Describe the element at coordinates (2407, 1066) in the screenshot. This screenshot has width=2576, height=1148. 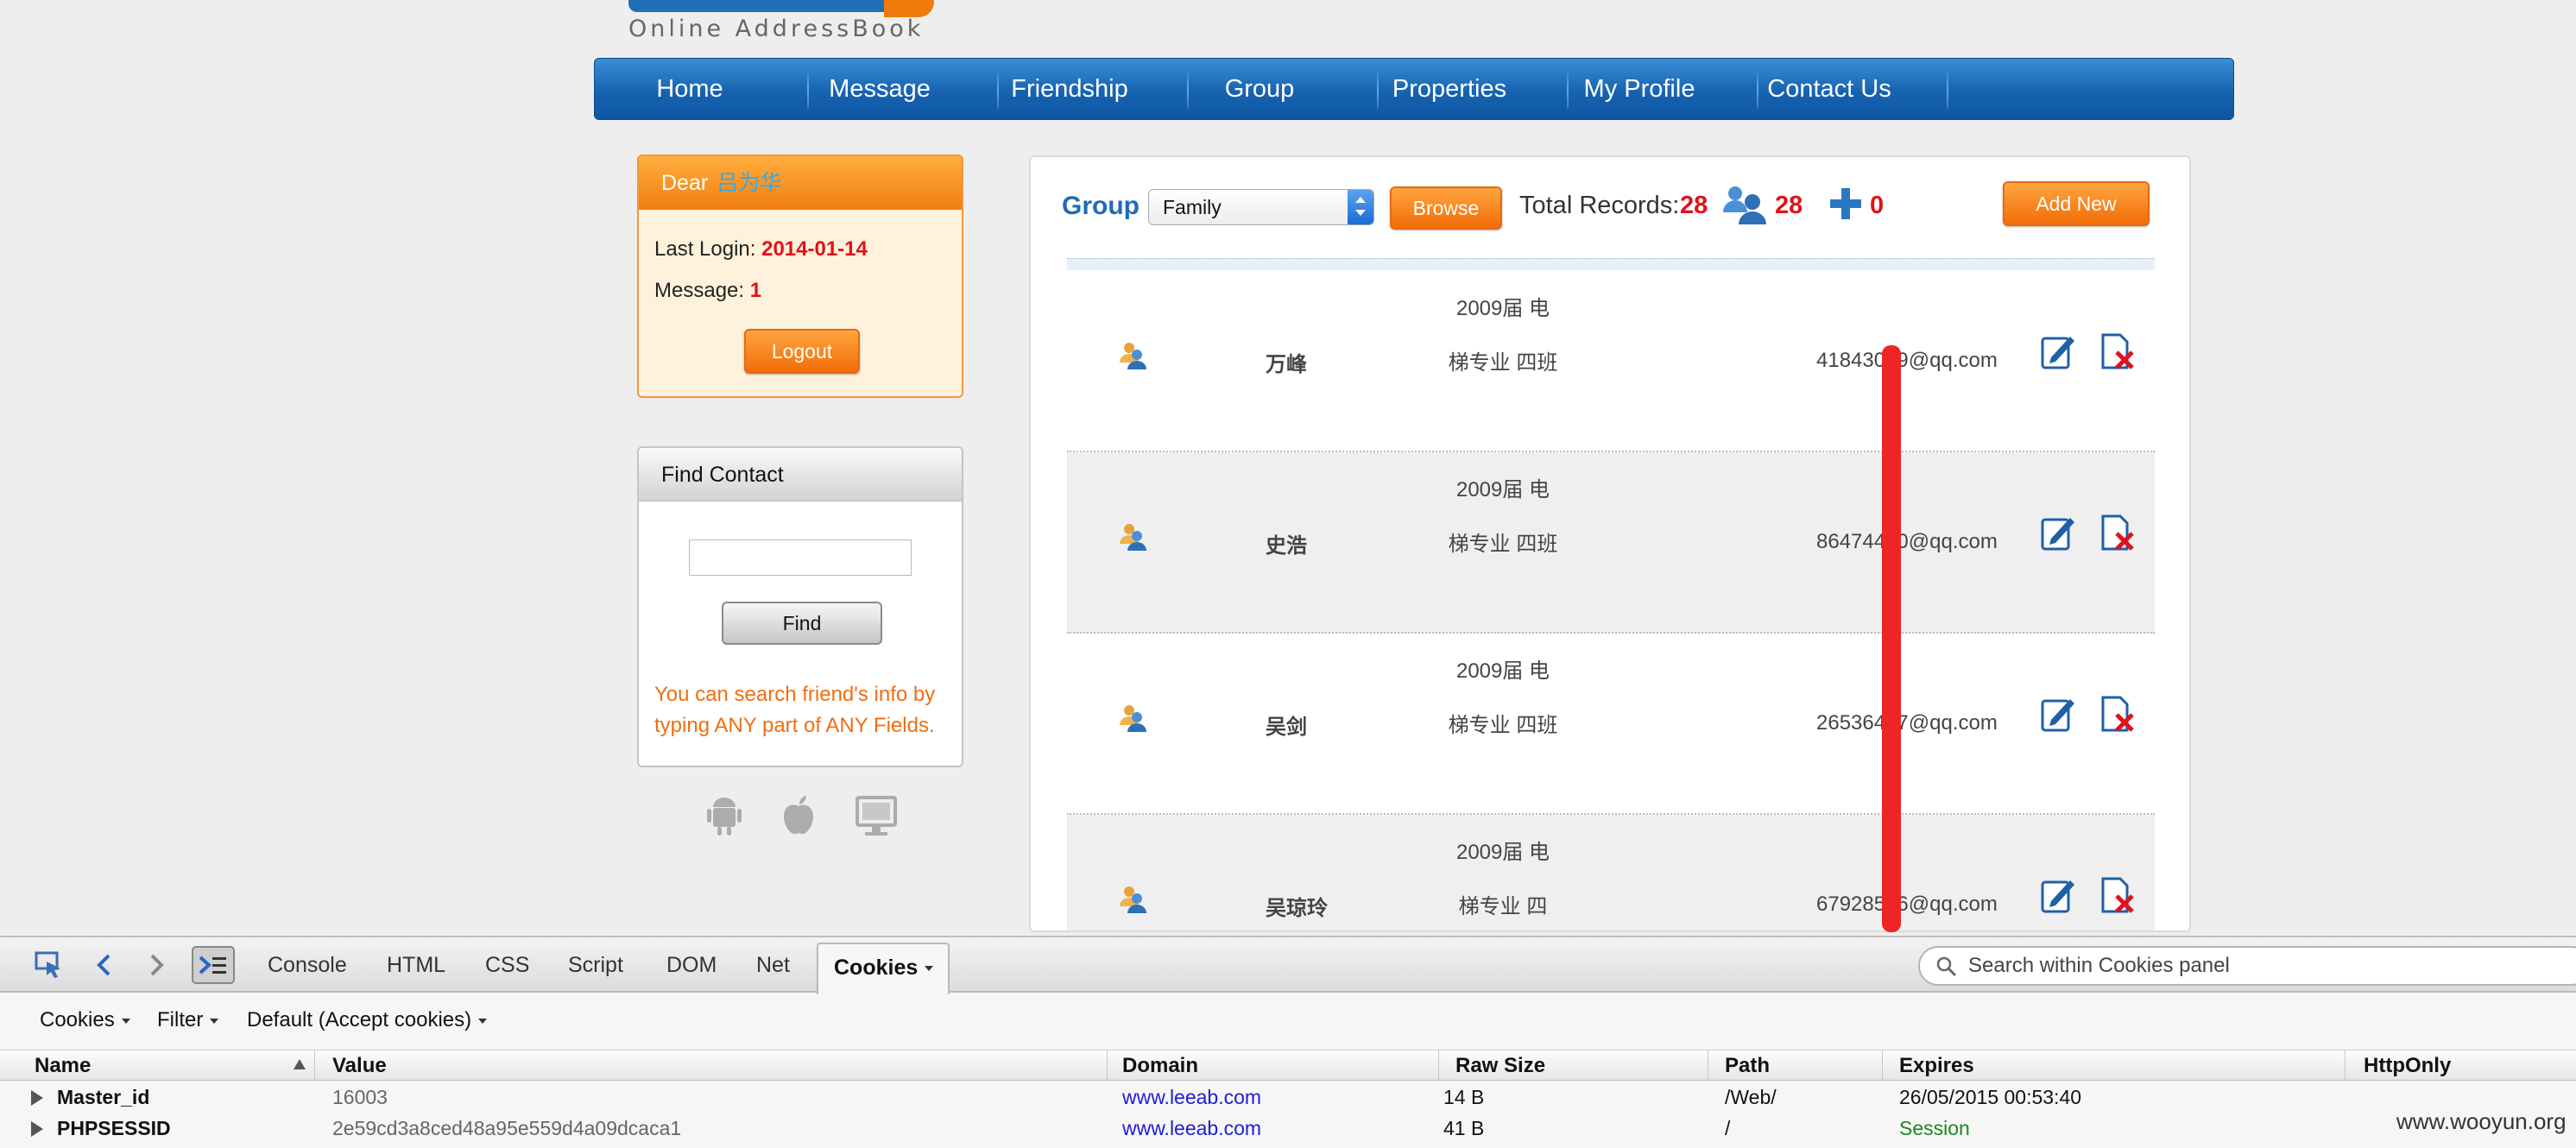
I see `col-httponly: HttpOnly` at that location.